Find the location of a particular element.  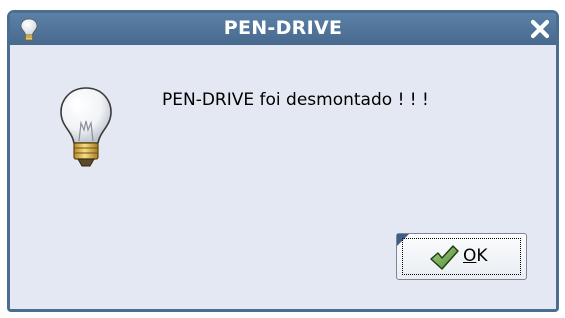

ok-button: OK is located at coordinates (461, 256).